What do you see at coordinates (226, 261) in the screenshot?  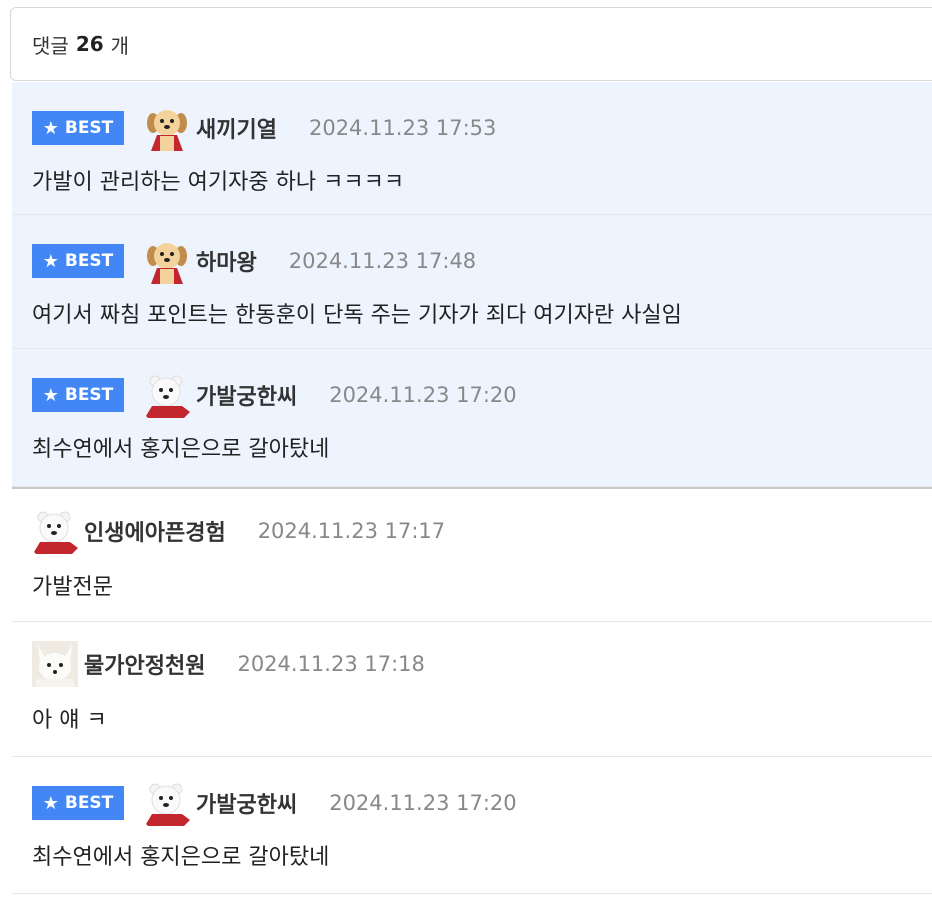 I see `nickname: 하마왕` at bounding box center [226, 261].